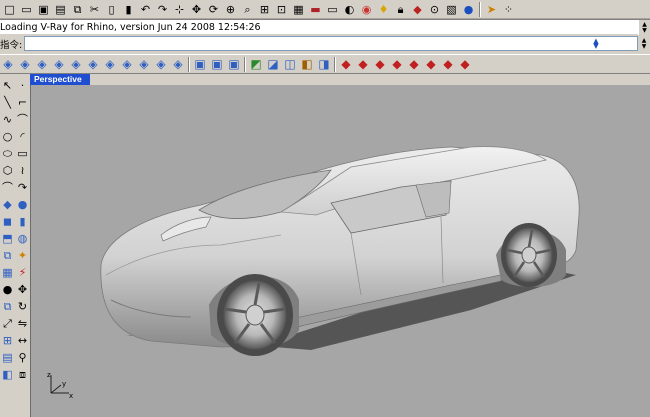 The height and width of the screenshot is (417, 650). Describe the element at coordinates (491, 9) in the screenshot. I see `cursor-icon: ➤` at that location.